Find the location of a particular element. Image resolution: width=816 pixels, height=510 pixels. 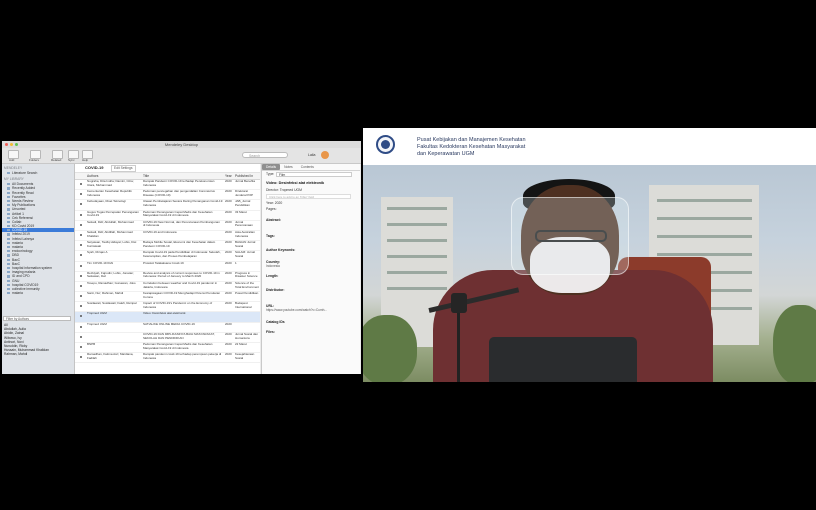

column-year: Year is located at coordinates (228, 176).